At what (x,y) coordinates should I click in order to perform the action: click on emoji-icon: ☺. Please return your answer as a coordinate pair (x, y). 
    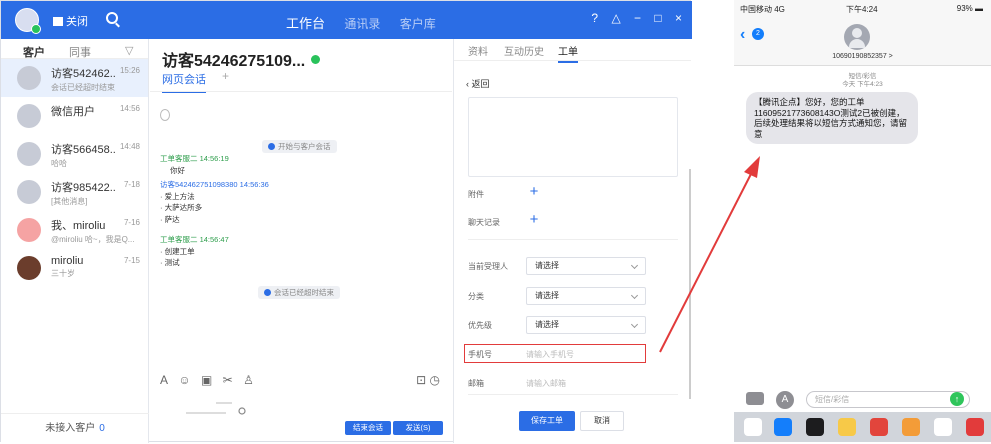
    Looking at the image, I should click on (184, 380).